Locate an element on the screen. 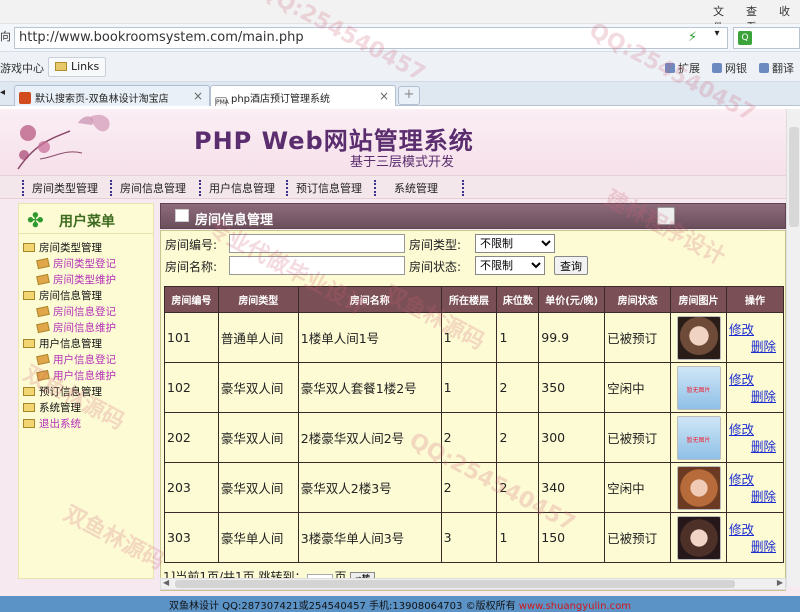 This screenshot has height=612, width=800. cell-floor: 1 is located at coordinates (469, 337).